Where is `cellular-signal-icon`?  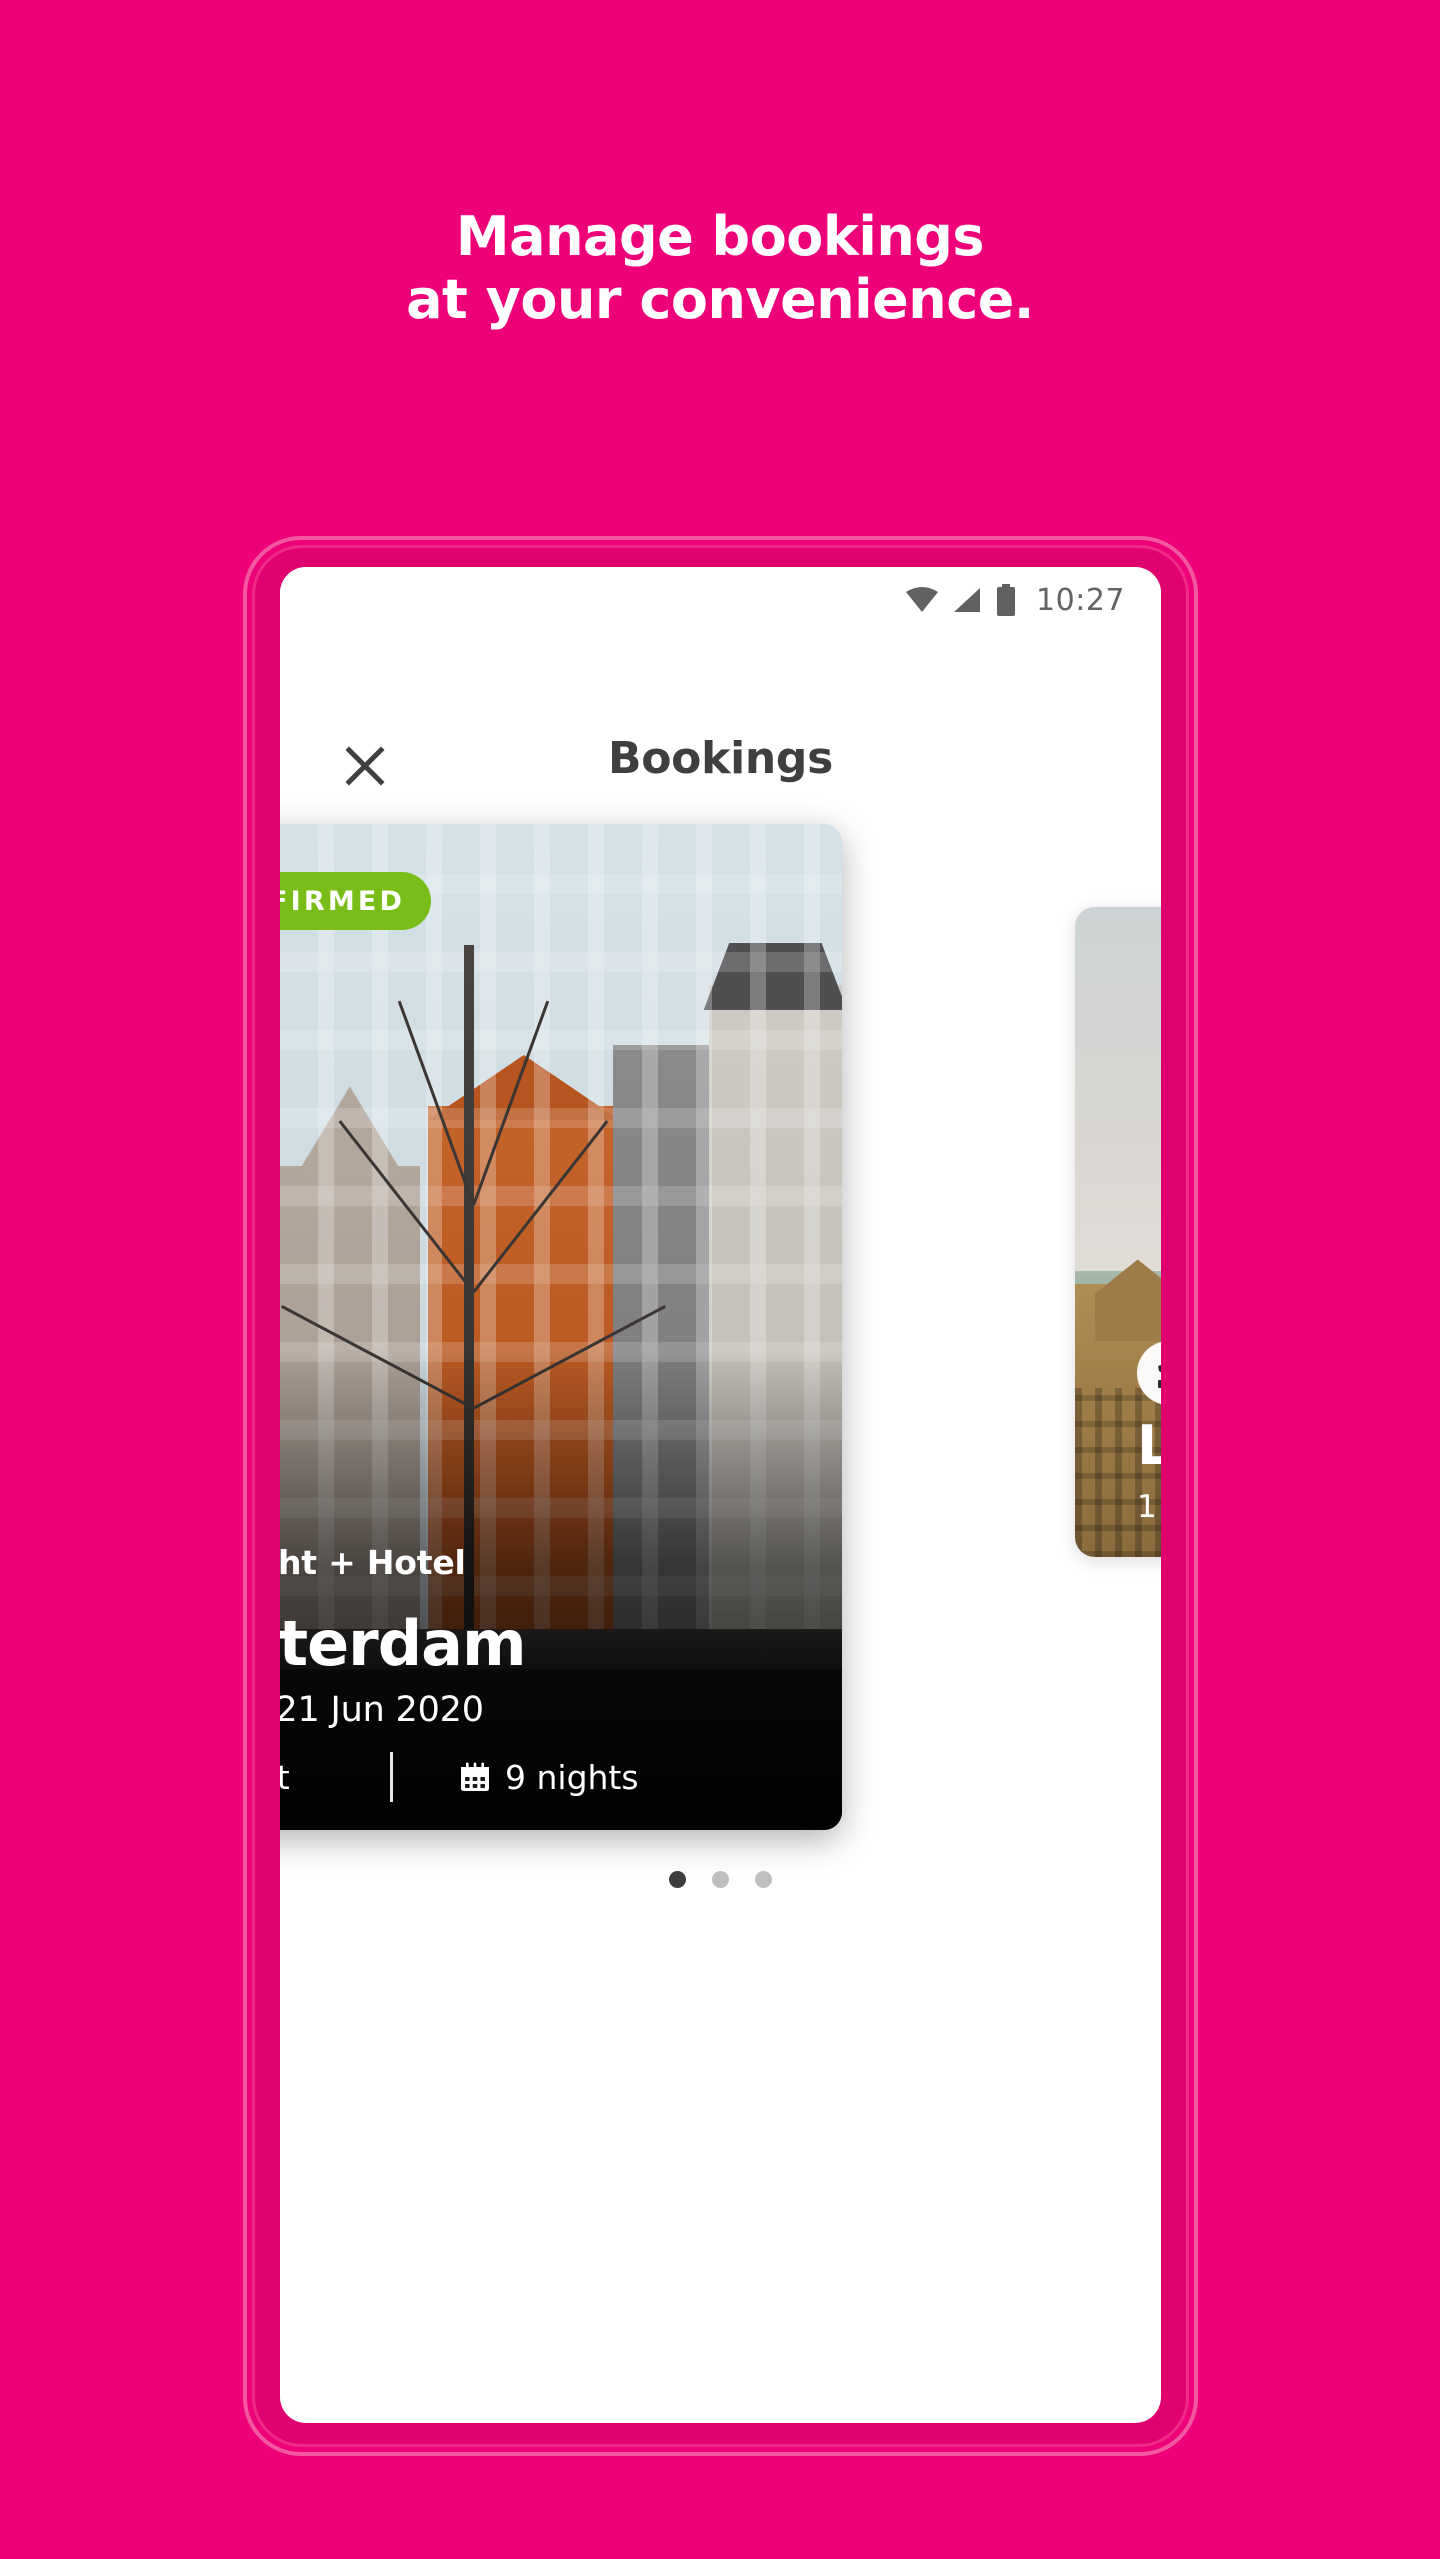 cellular-signal-icon is located at coordinates (967, 600).